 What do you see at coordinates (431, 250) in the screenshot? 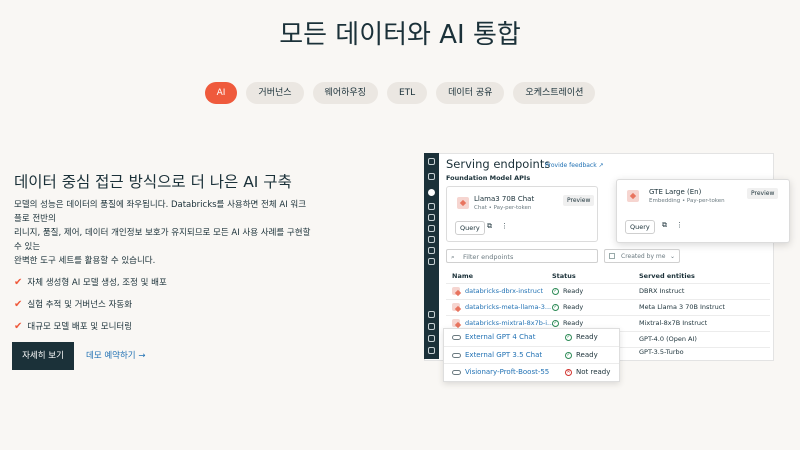
I see `compute-icon` at bounding box center [431, 250].